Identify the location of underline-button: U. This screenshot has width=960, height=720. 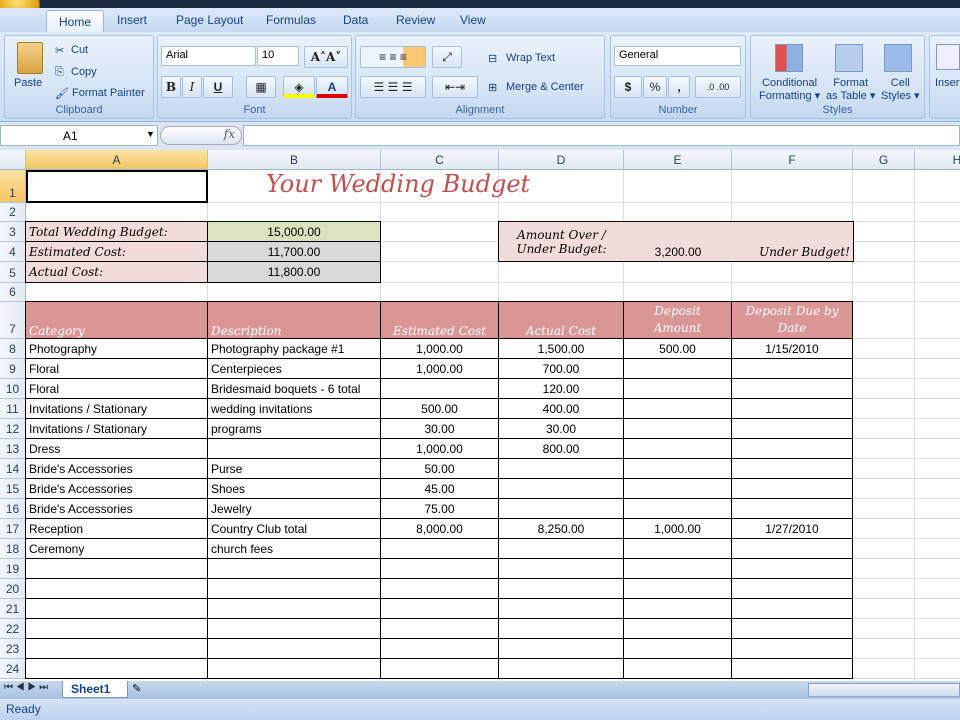
(218, 87).